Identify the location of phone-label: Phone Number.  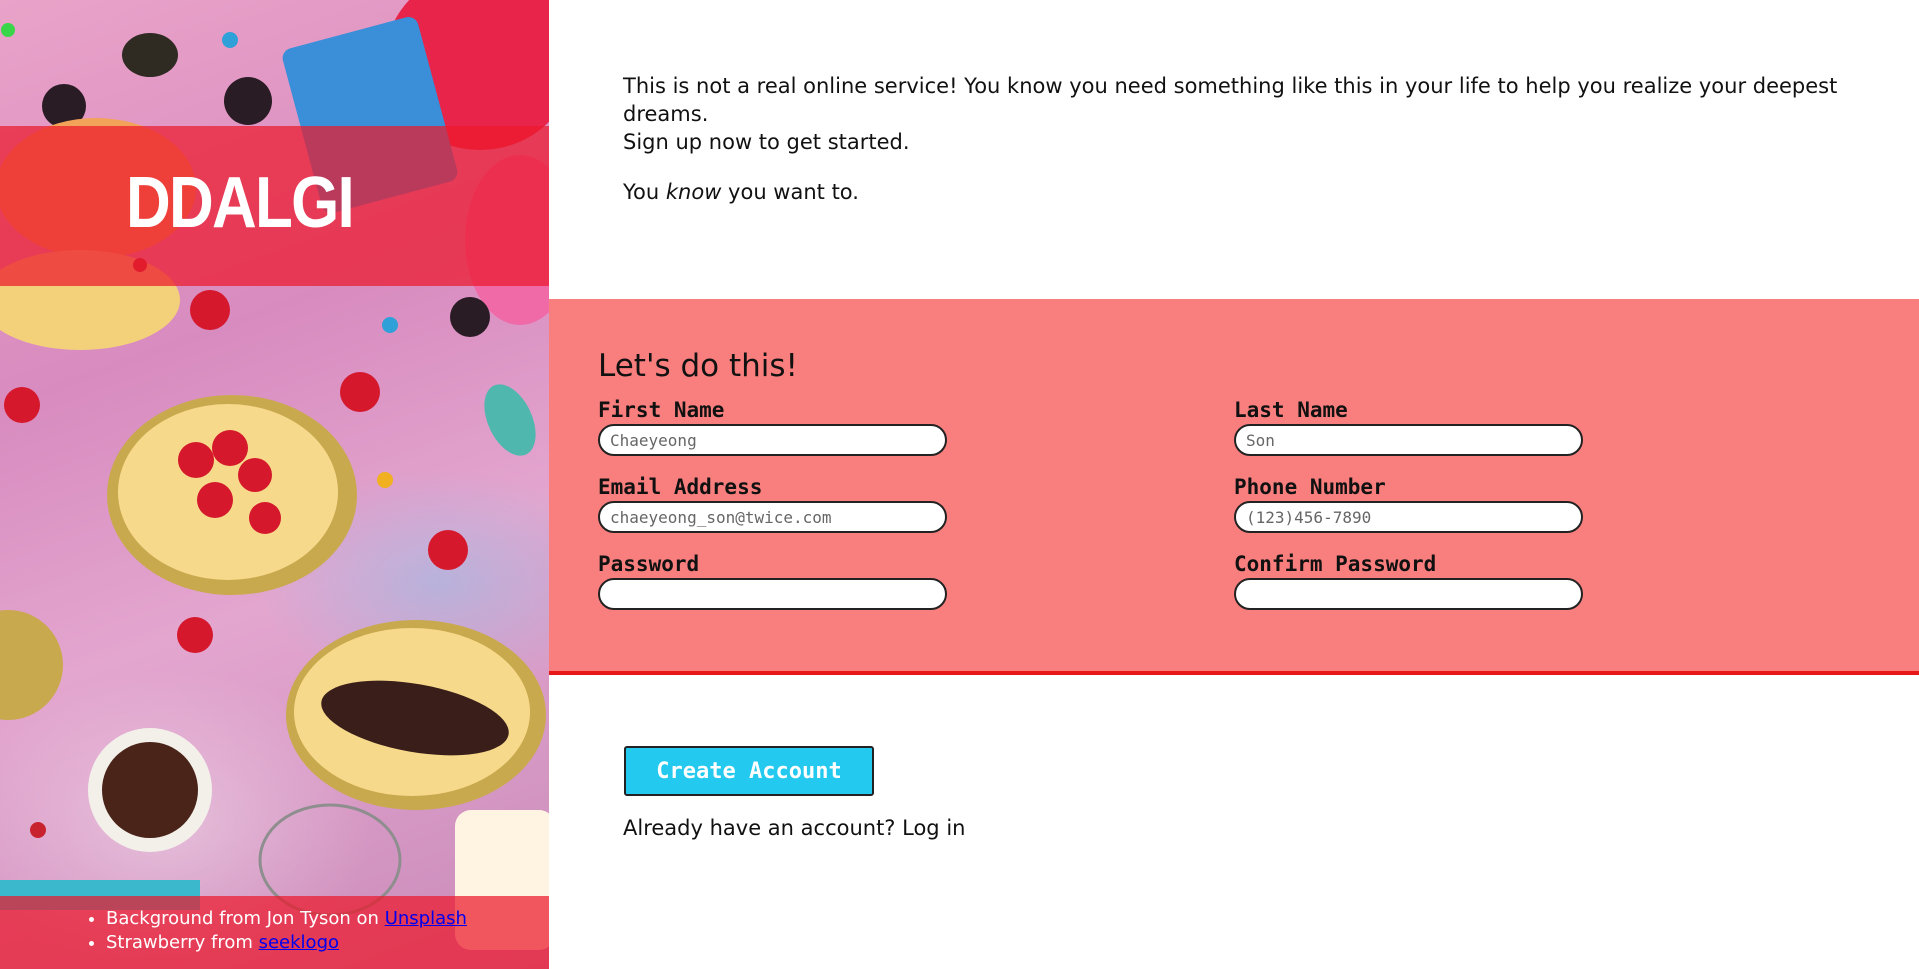
(1310, 487).